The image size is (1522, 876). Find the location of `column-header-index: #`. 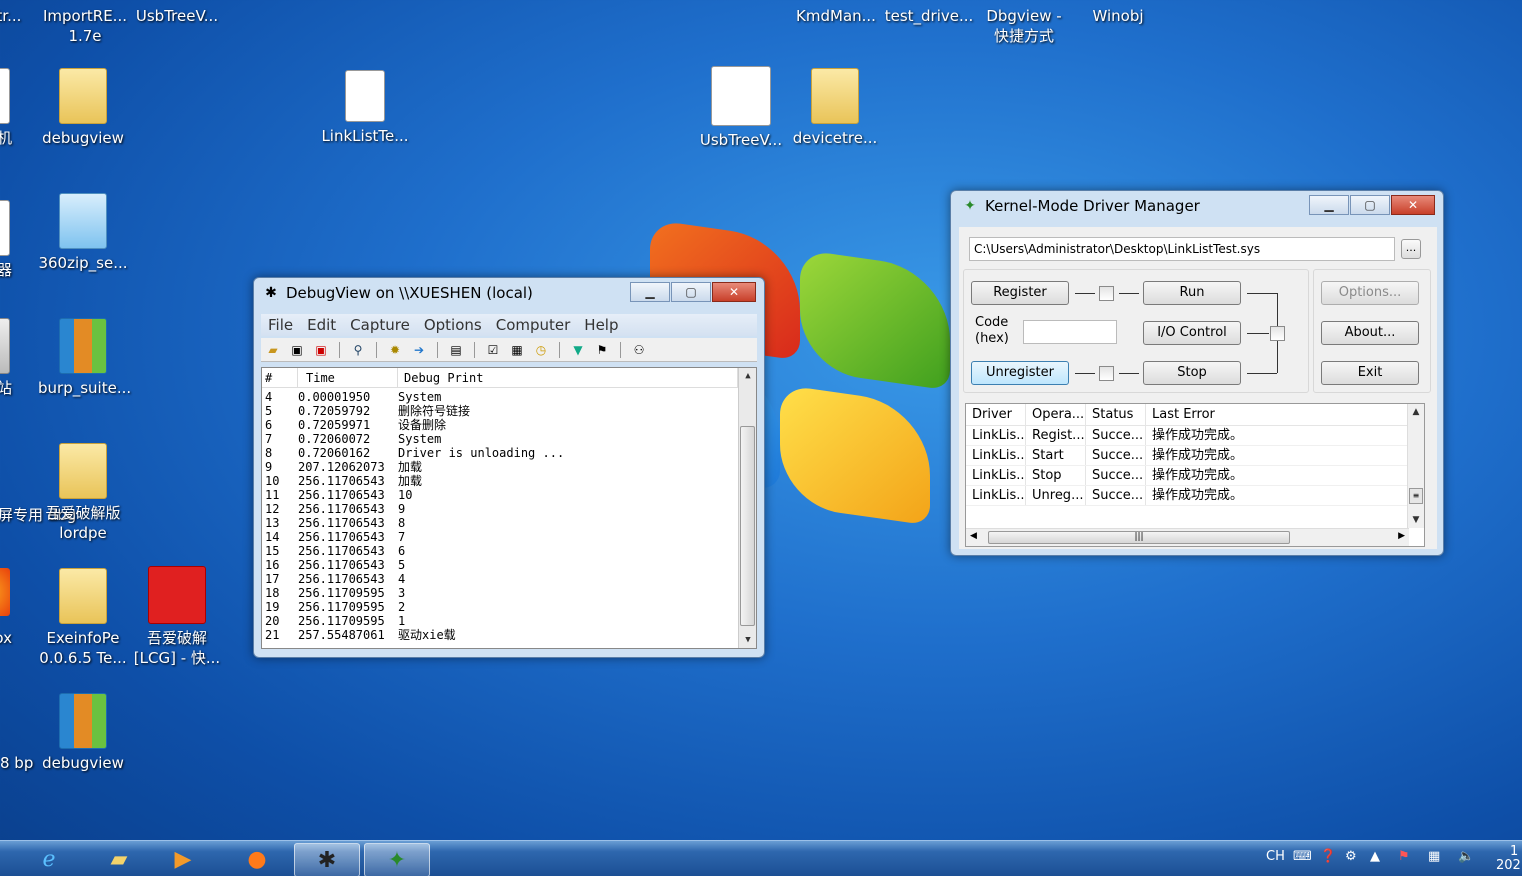

column-header-index: # is located at coordinates (280, 377).